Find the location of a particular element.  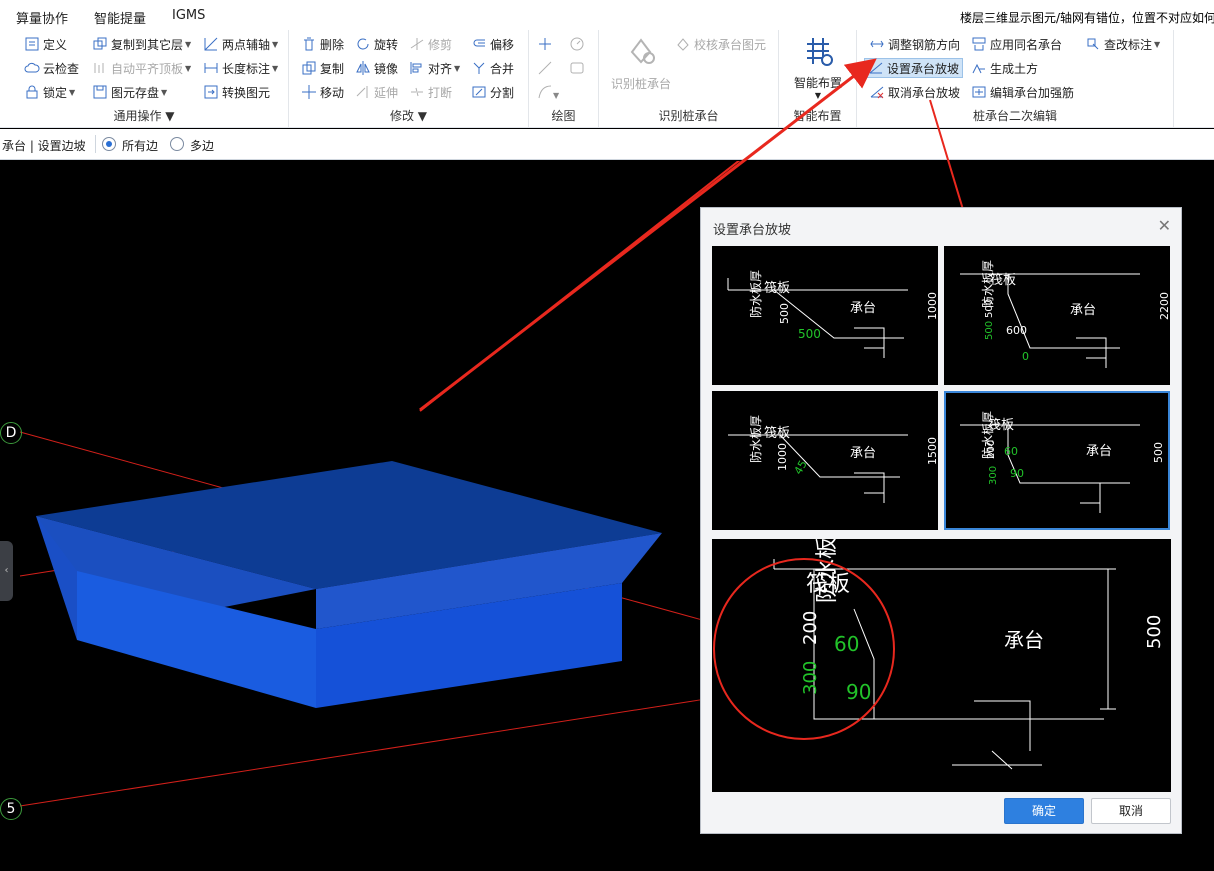

breadcrumb: 承台 | 设置边坡 is located at coordinates (44, 146).